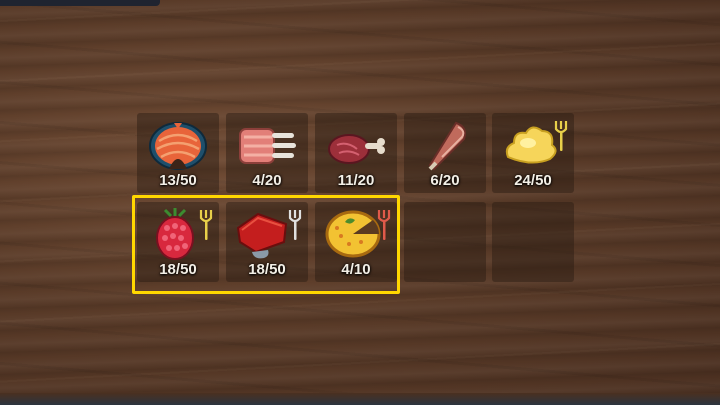 Image resolution: width=720 pixels, height=405 pixels. I want to click on slot-count: 11/20, so click(356, 180).